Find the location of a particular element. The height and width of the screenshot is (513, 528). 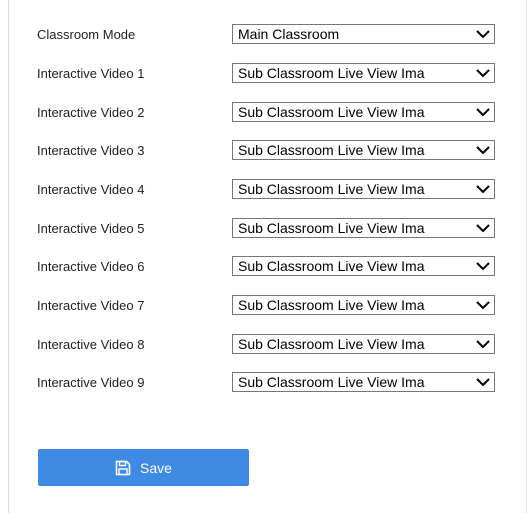

classroom-mode-row: Classroom Mode Main Classroom is located at coordinates (268, 35).